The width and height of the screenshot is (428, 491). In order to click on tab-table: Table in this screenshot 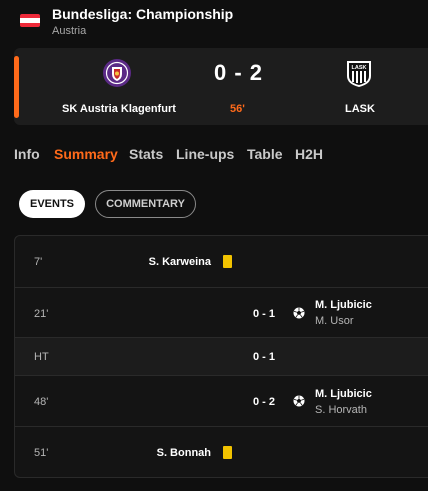, I will do `click(265, 154)`.